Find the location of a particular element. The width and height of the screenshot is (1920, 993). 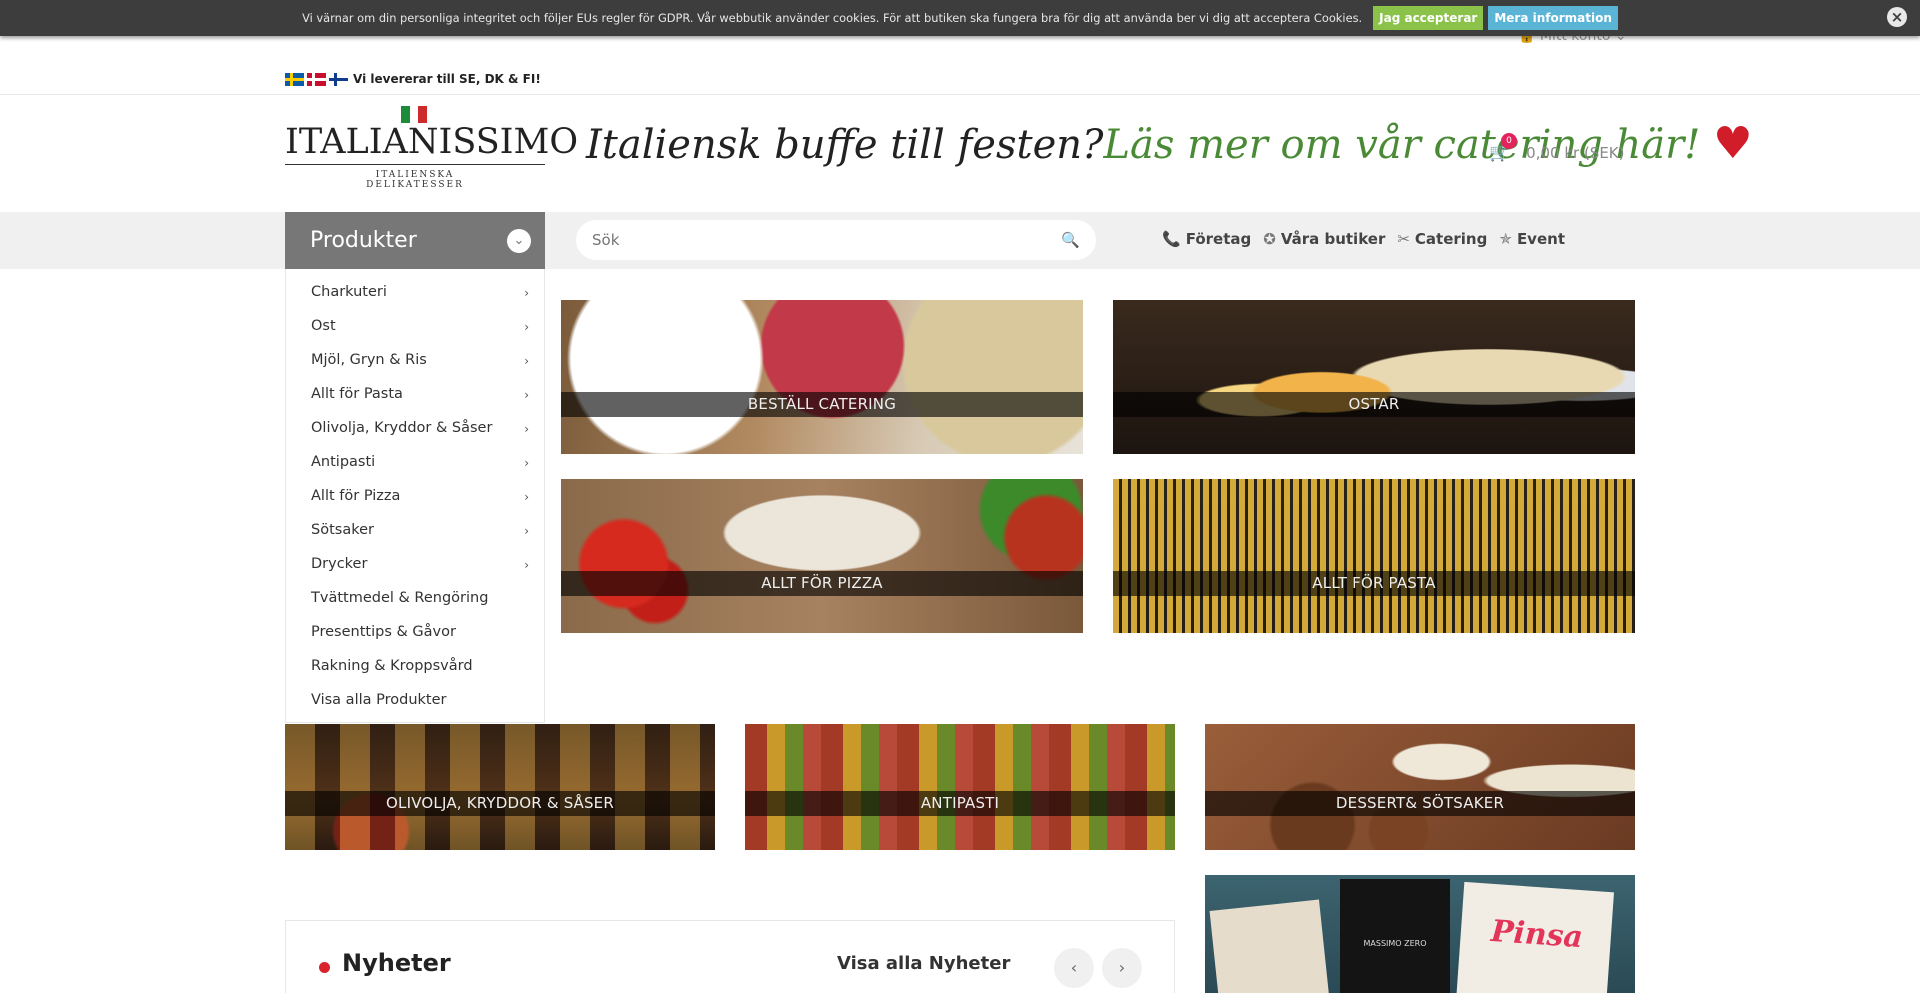

promo-brand: MASSIMO ZERO is located at coordinates (1395, 943).